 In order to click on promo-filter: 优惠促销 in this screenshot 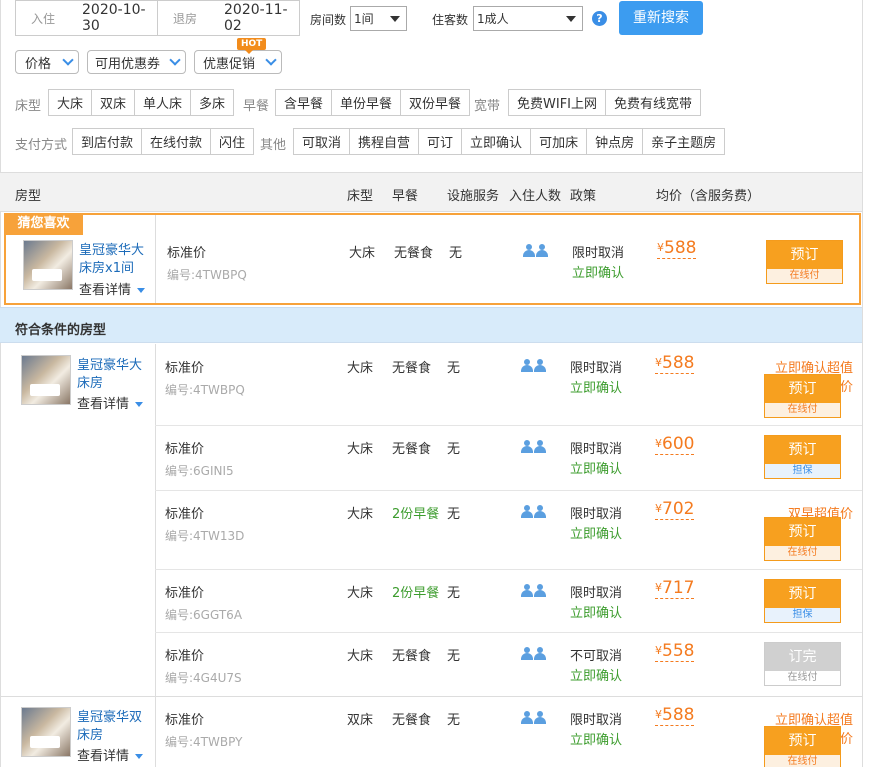, I will do `click(238, 62)`.